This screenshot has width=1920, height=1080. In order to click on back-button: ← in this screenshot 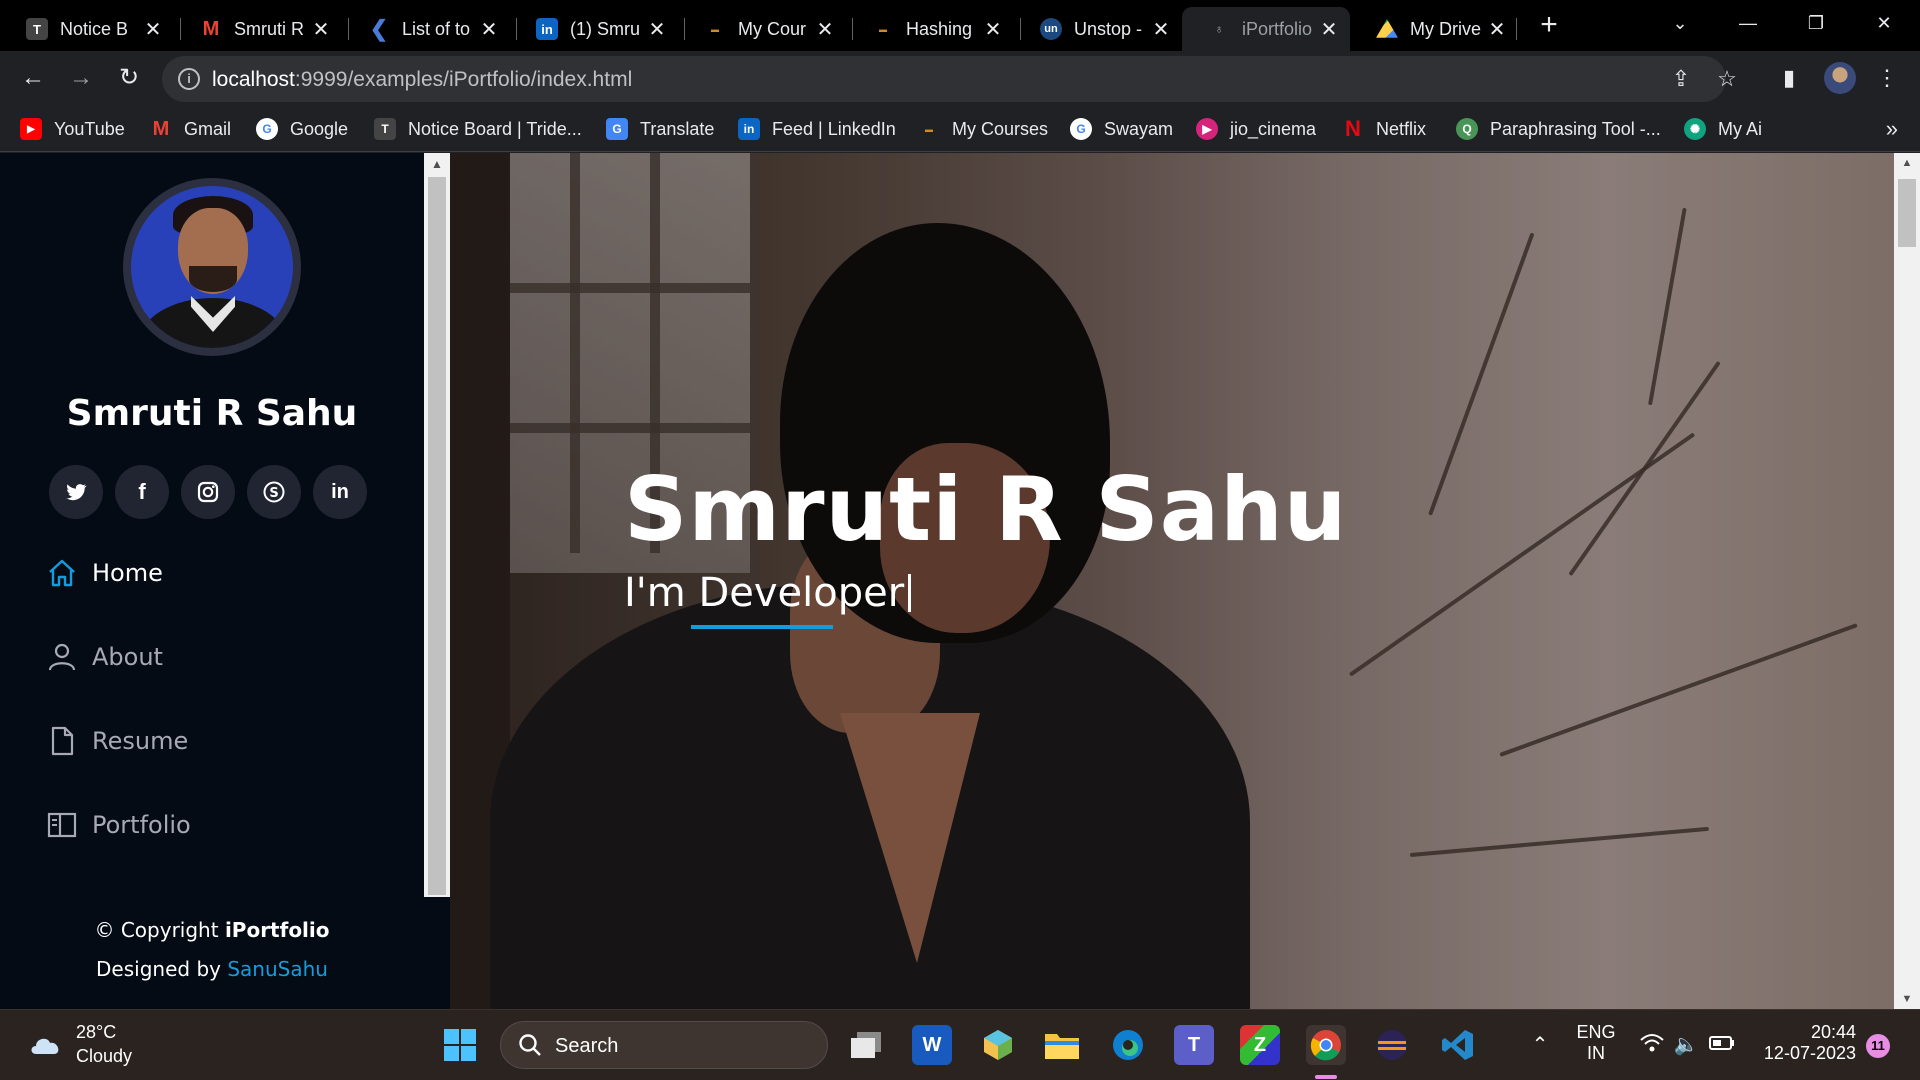, I will do `click(33, 78)`.